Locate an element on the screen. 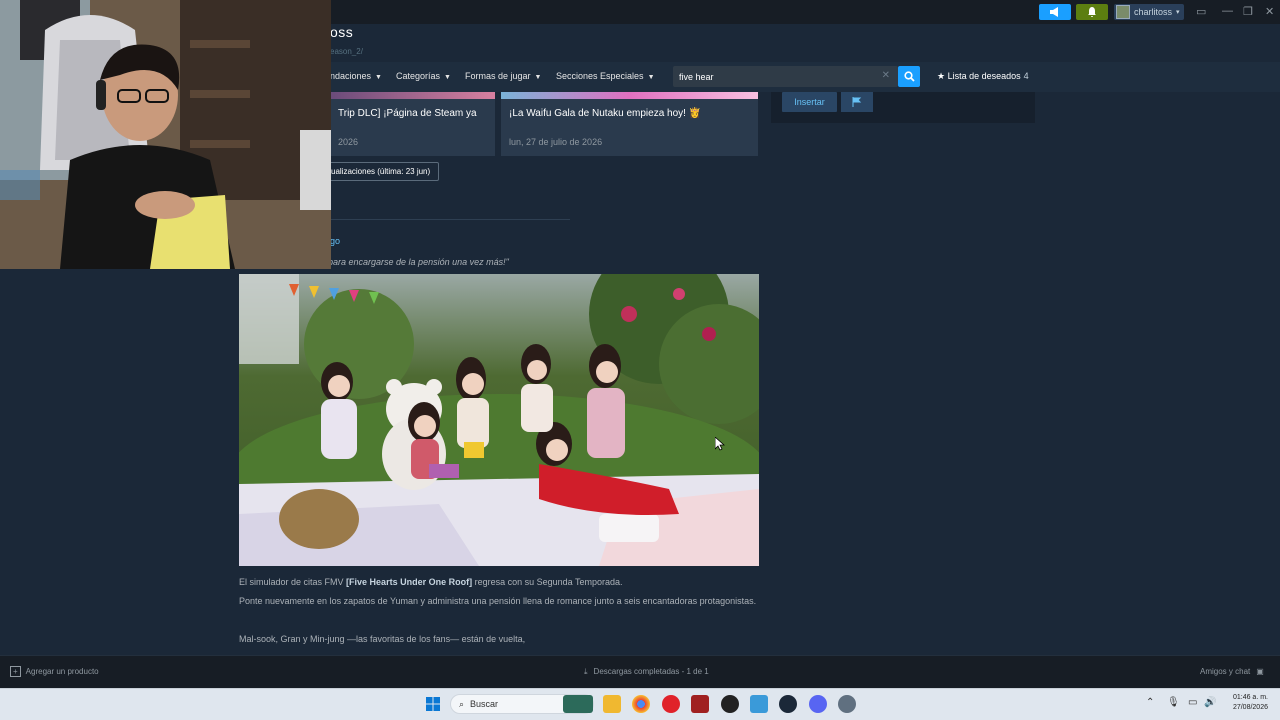 The image size is (1280, 720). download-icon: ⤓ is located at coordinates (586, 671).